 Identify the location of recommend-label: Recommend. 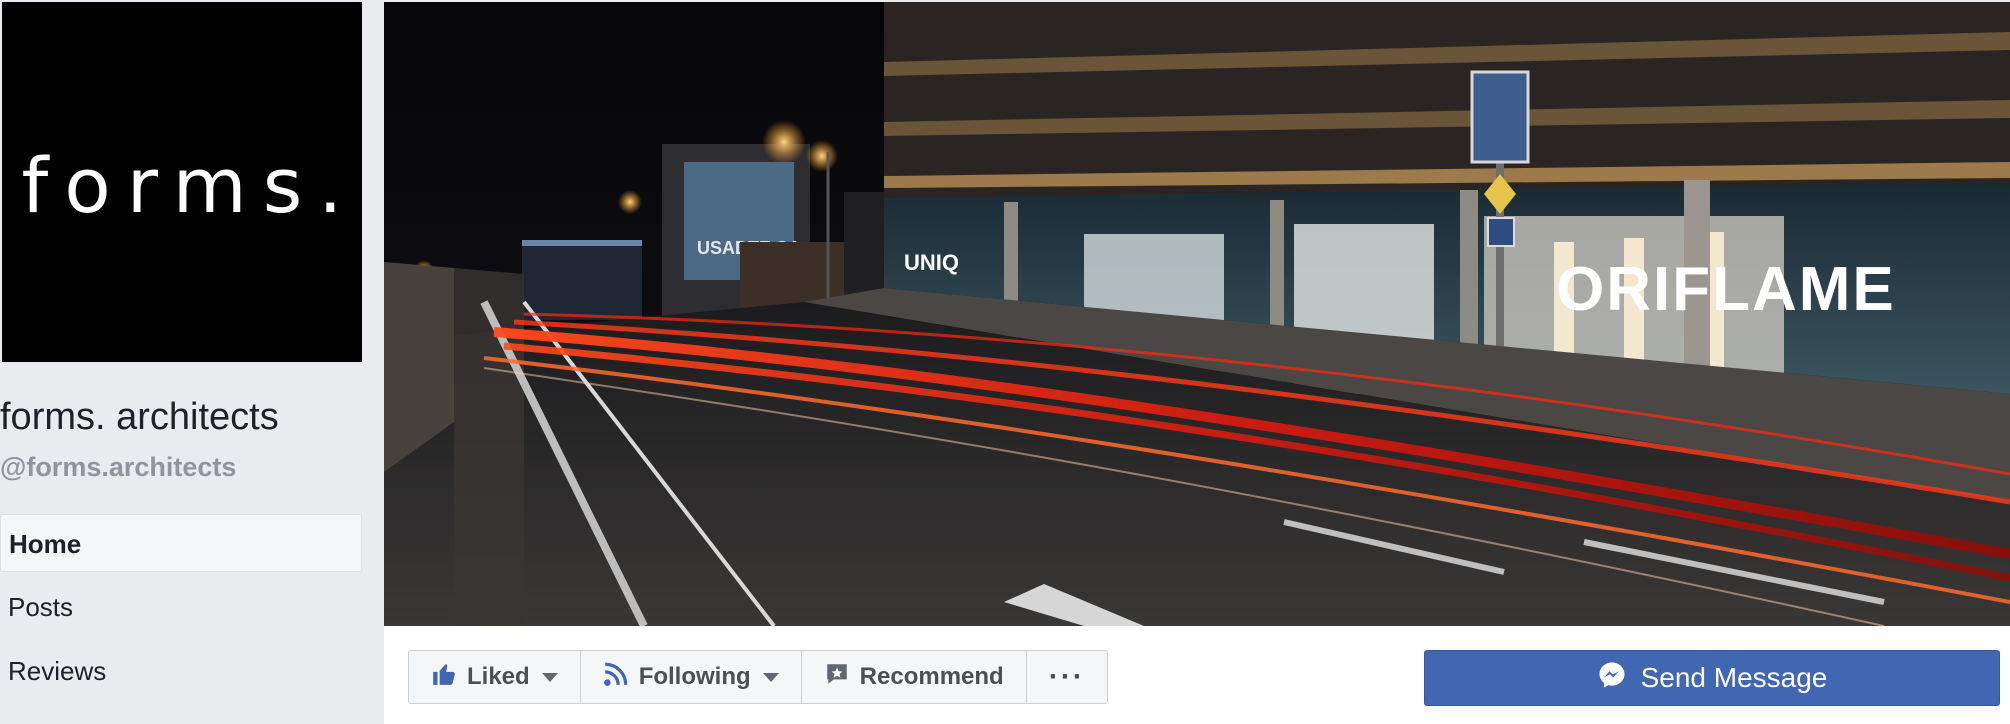
(931, 676).